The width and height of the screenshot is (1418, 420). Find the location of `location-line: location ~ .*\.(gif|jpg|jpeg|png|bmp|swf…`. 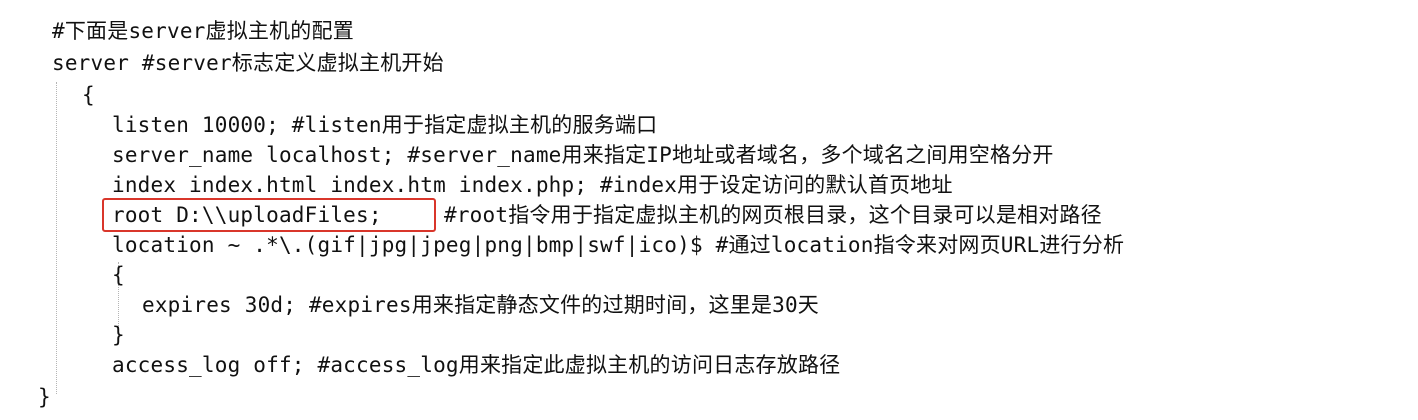

location-line: location ~ .*\.(gif|jpg|jpeg|png|bmp|swf… is located at coordinates (618, 245).